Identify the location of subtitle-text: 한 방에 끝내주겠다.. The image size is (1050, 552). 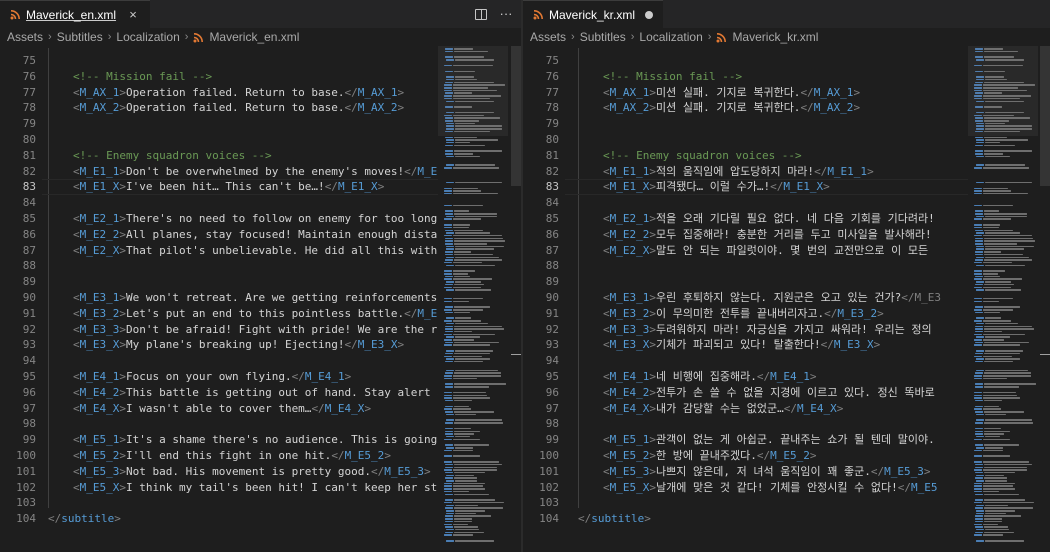
(706, 455).